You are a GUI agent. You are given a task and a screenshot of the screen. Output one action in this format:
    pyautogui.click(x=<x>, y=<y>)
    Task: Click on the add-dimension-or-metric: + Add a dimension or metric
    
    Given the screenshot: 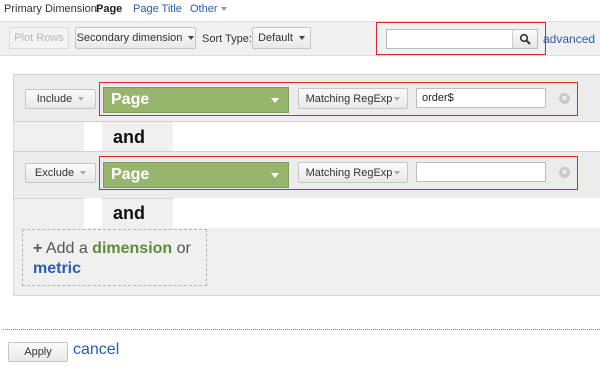 What is the action you would take?
    pyautogui.click(x=114, y=257)
    